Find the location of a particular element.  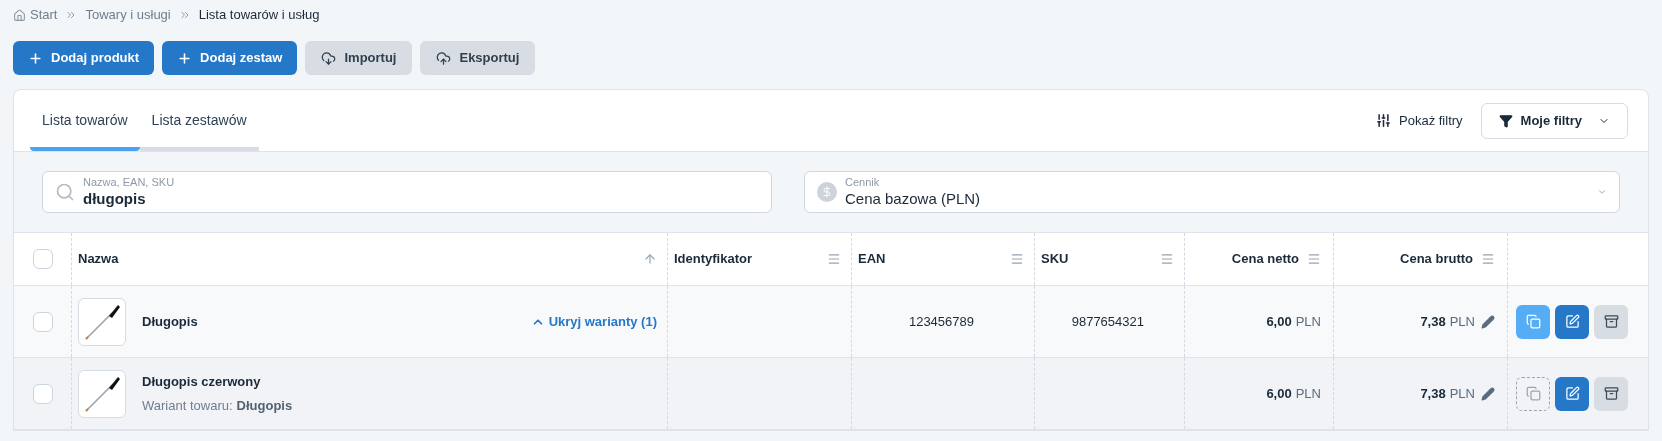

column-header: SKU is located at coordinates (1055, 259).